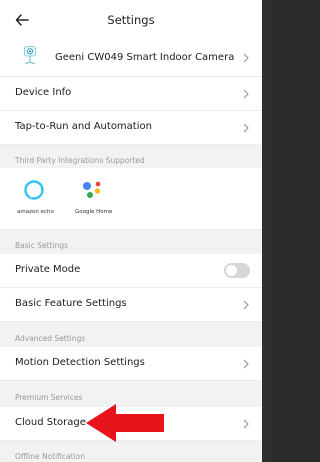 The height and width of the screenshot is (462, 320). What do you see at coordinates (80, 362) in the screenshot?
I see `motion-detection-label: Motion Detection Settings` at bounding box center [80, 362].